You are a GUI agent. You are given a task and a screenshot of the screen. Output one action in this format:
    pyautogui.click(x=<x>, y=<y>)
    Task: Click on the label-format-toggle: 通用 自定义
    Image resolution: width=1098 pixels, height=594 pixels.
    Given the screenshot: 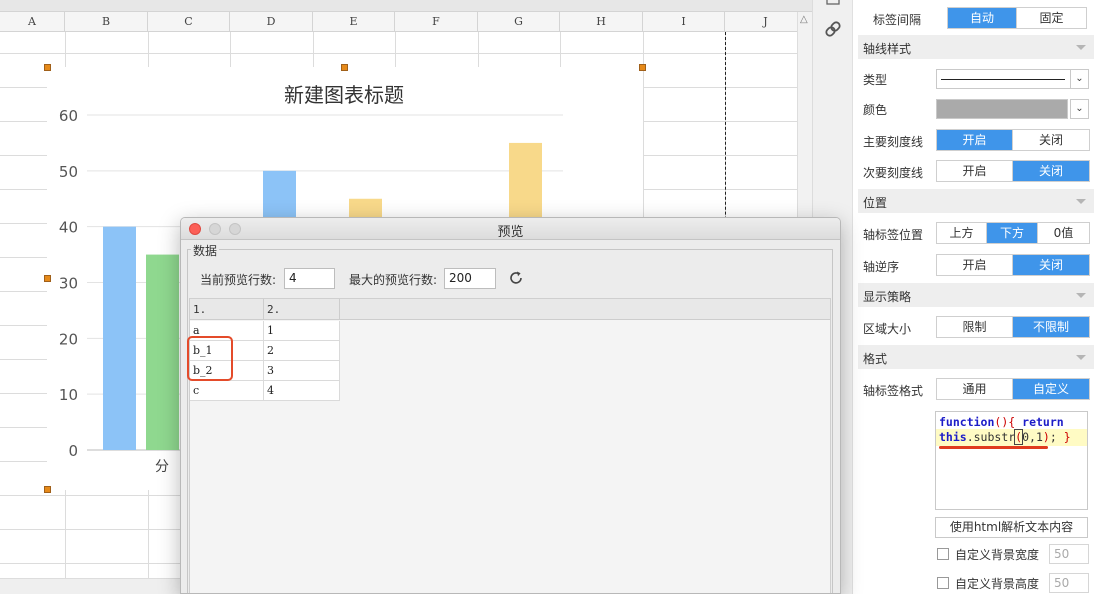 What is the action you would take?
    pyautogui.click(x=1013, y=389)
    